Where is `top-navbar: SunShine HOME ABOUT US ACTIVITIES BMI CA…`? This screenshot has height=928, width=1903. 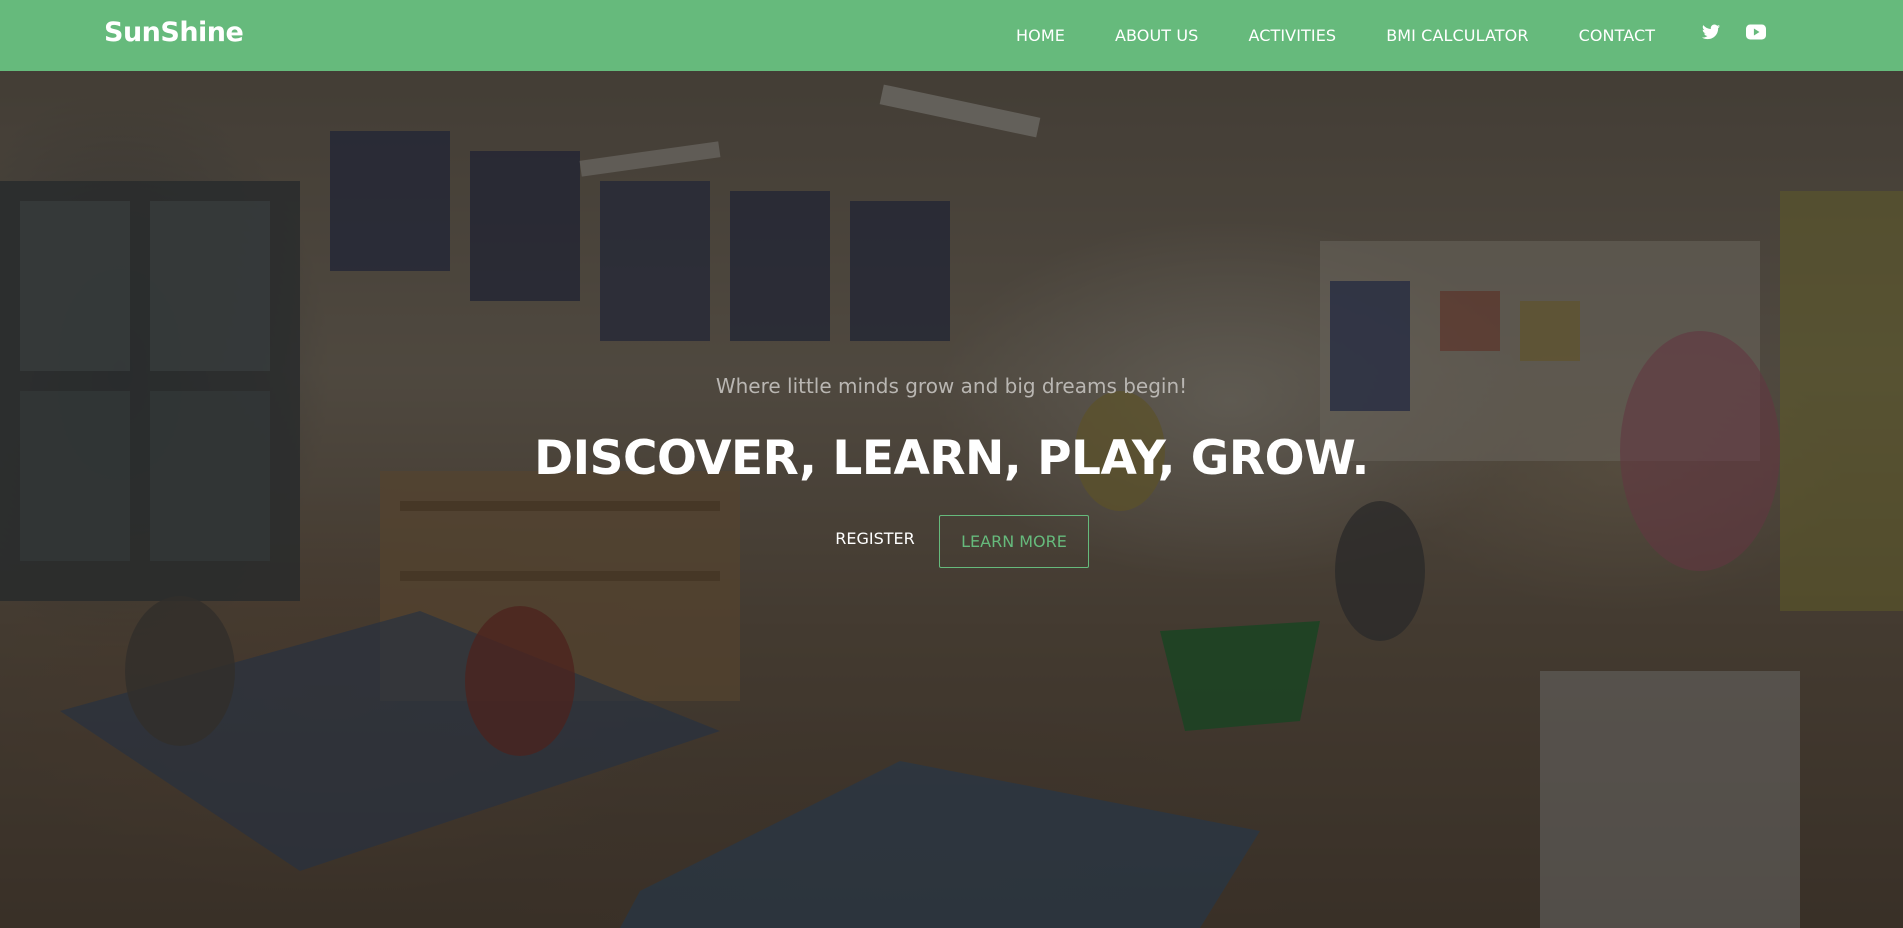 top-navbar: SunShine HOME ABOUT US ACTIVITIES BMI CA… is located at coordinates (951, 35).